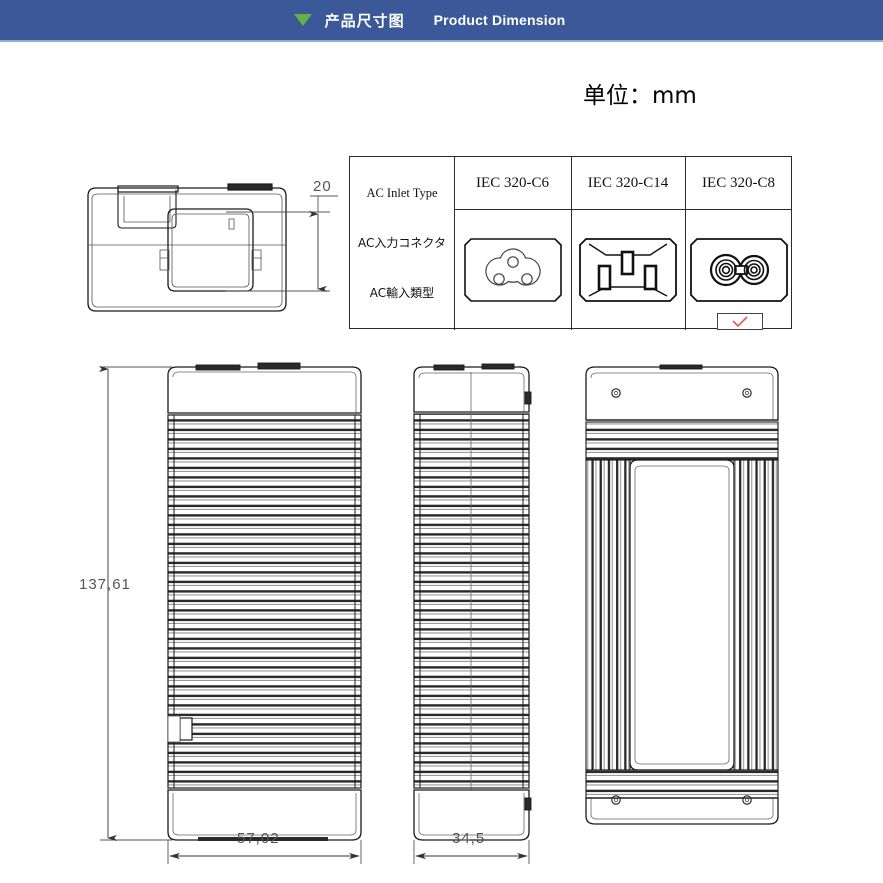 The width and height of the screenshot is (883, 883). Describe the element at coordinates (187, 247) in the screenshot. I see `end-view-top` at that location.